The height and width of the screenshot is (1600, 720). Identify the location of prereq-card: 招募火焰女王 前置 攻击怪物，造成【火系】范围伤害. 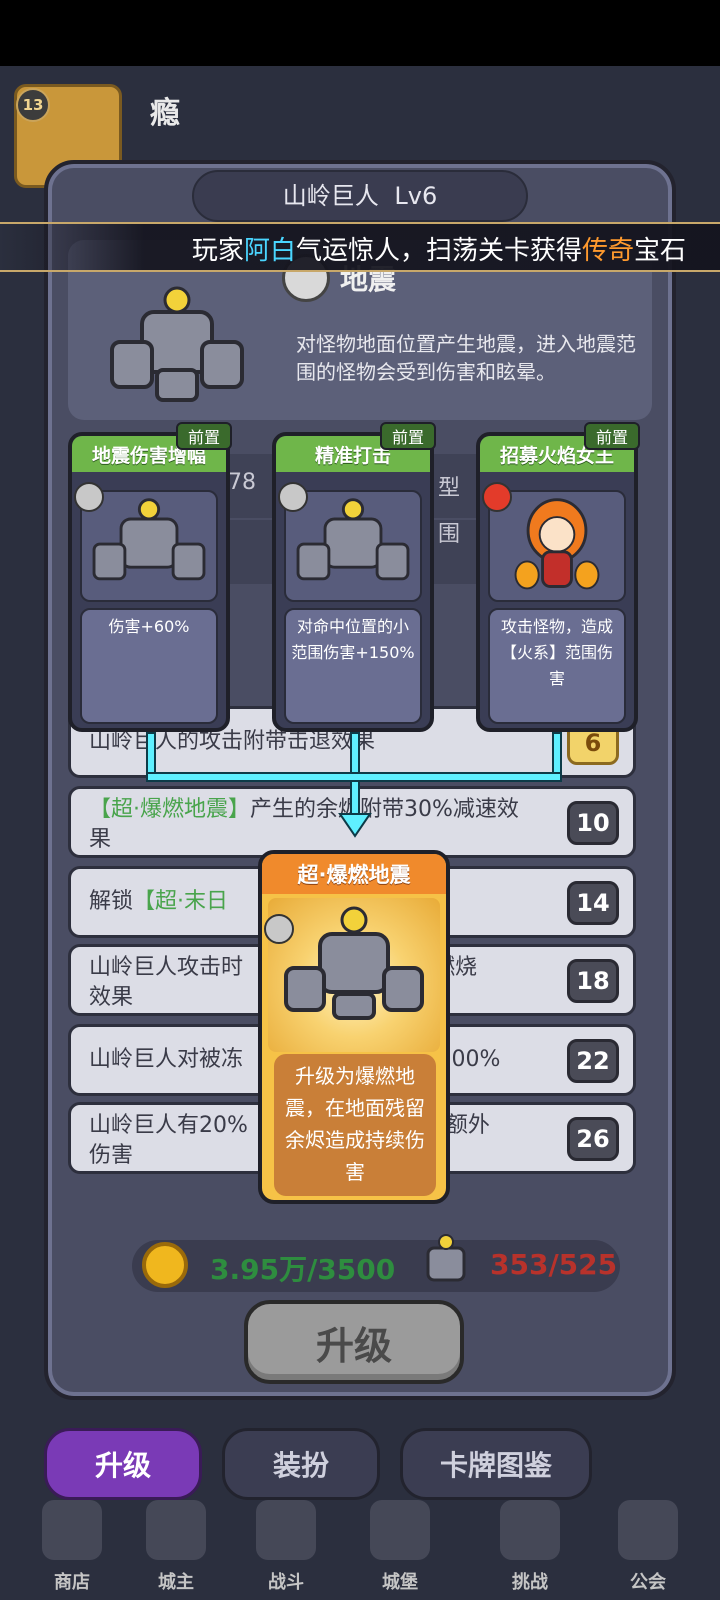
(558, 577).